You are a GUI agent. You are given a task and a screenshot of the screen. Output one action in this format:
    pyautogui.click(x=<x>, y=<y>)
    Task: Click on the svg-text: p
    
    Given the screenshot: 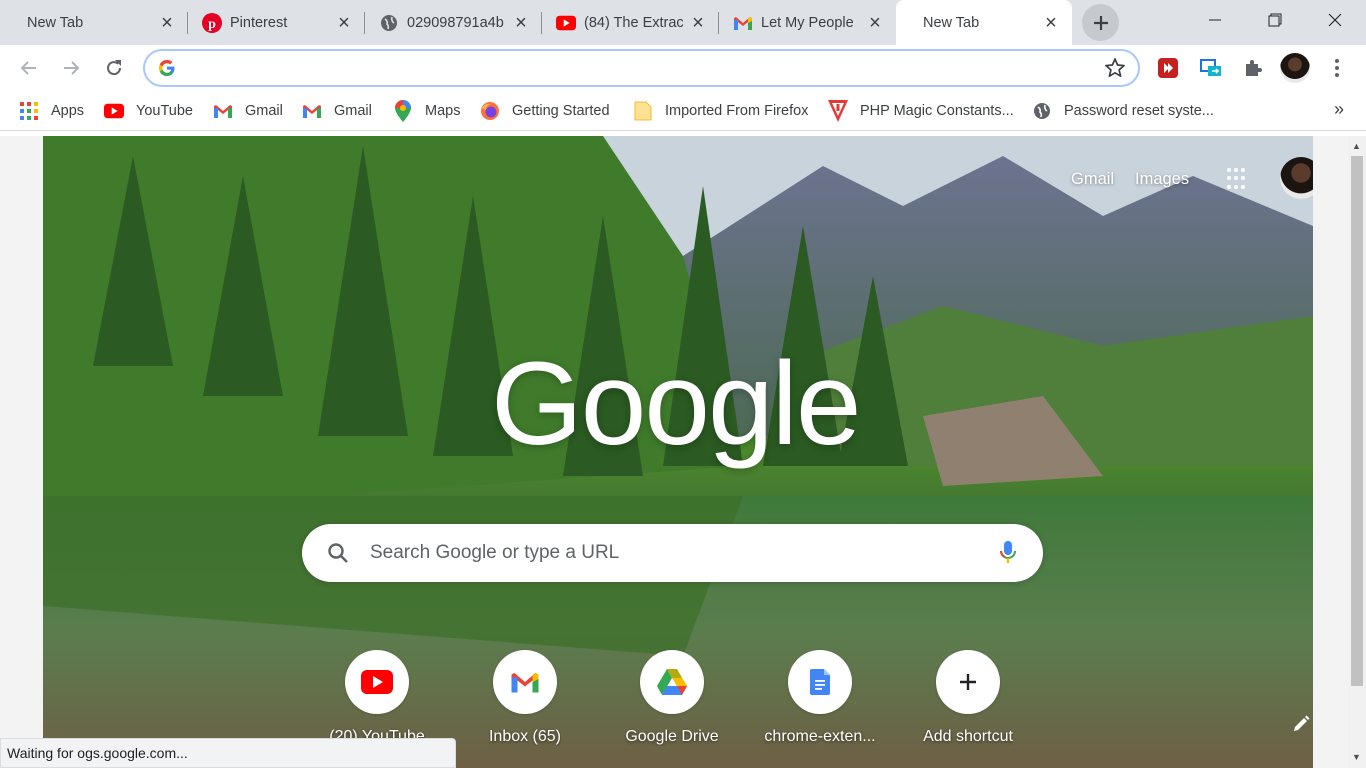 What is the action you would take?
    pyautogui.click(x=212, y=24)
    